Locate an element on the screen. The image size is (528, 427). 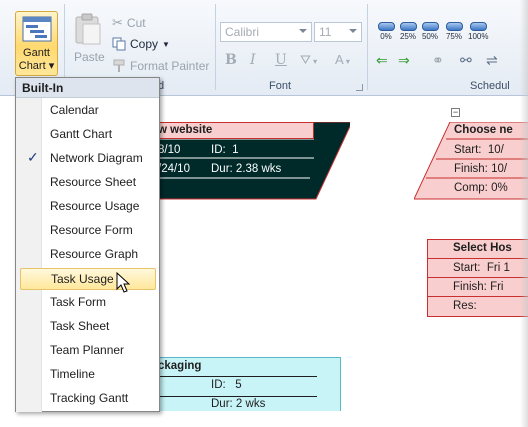
font-size-select: 11 is located at coordinates (338, 32).